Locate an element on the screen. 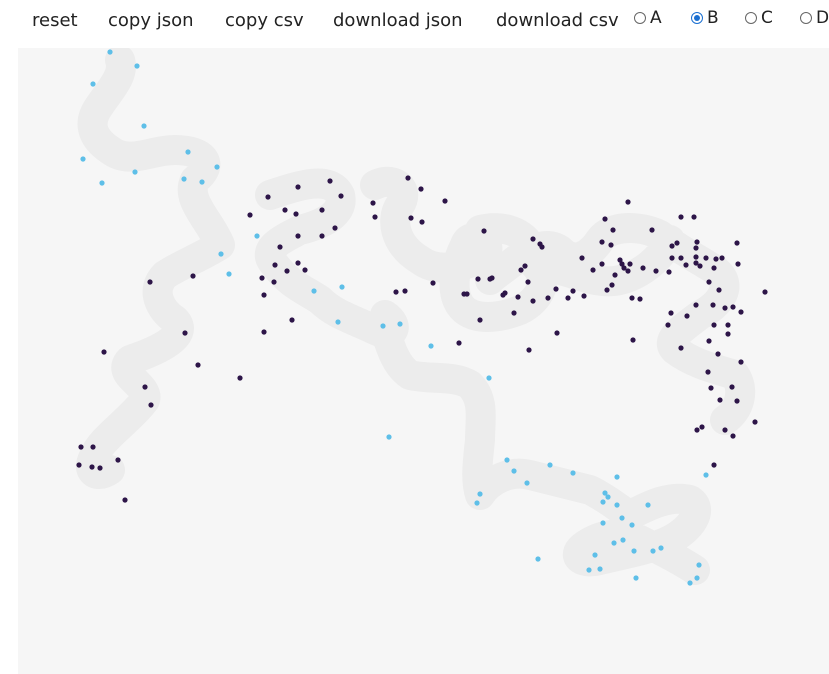 This screenshot has height=674, width=829. radio-a-indicator is located at coordinates (640, 18).